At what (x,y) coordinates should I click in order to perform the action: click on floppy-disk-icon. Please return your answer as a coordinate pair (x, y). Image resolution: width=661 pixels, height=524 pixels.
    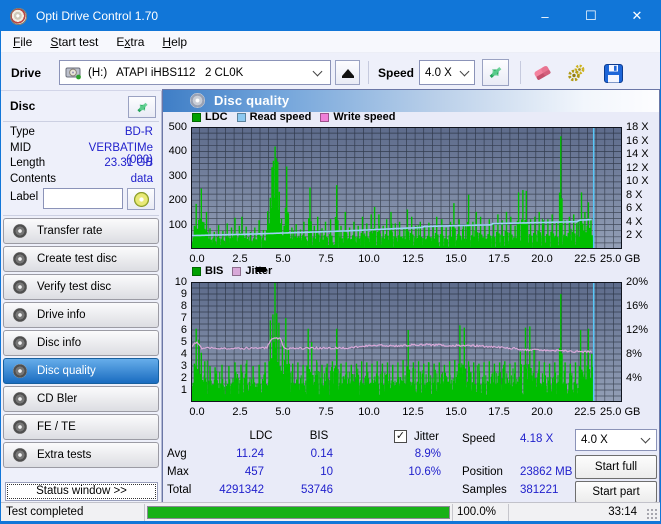
    Looking at the image, I should click on (613, 73).